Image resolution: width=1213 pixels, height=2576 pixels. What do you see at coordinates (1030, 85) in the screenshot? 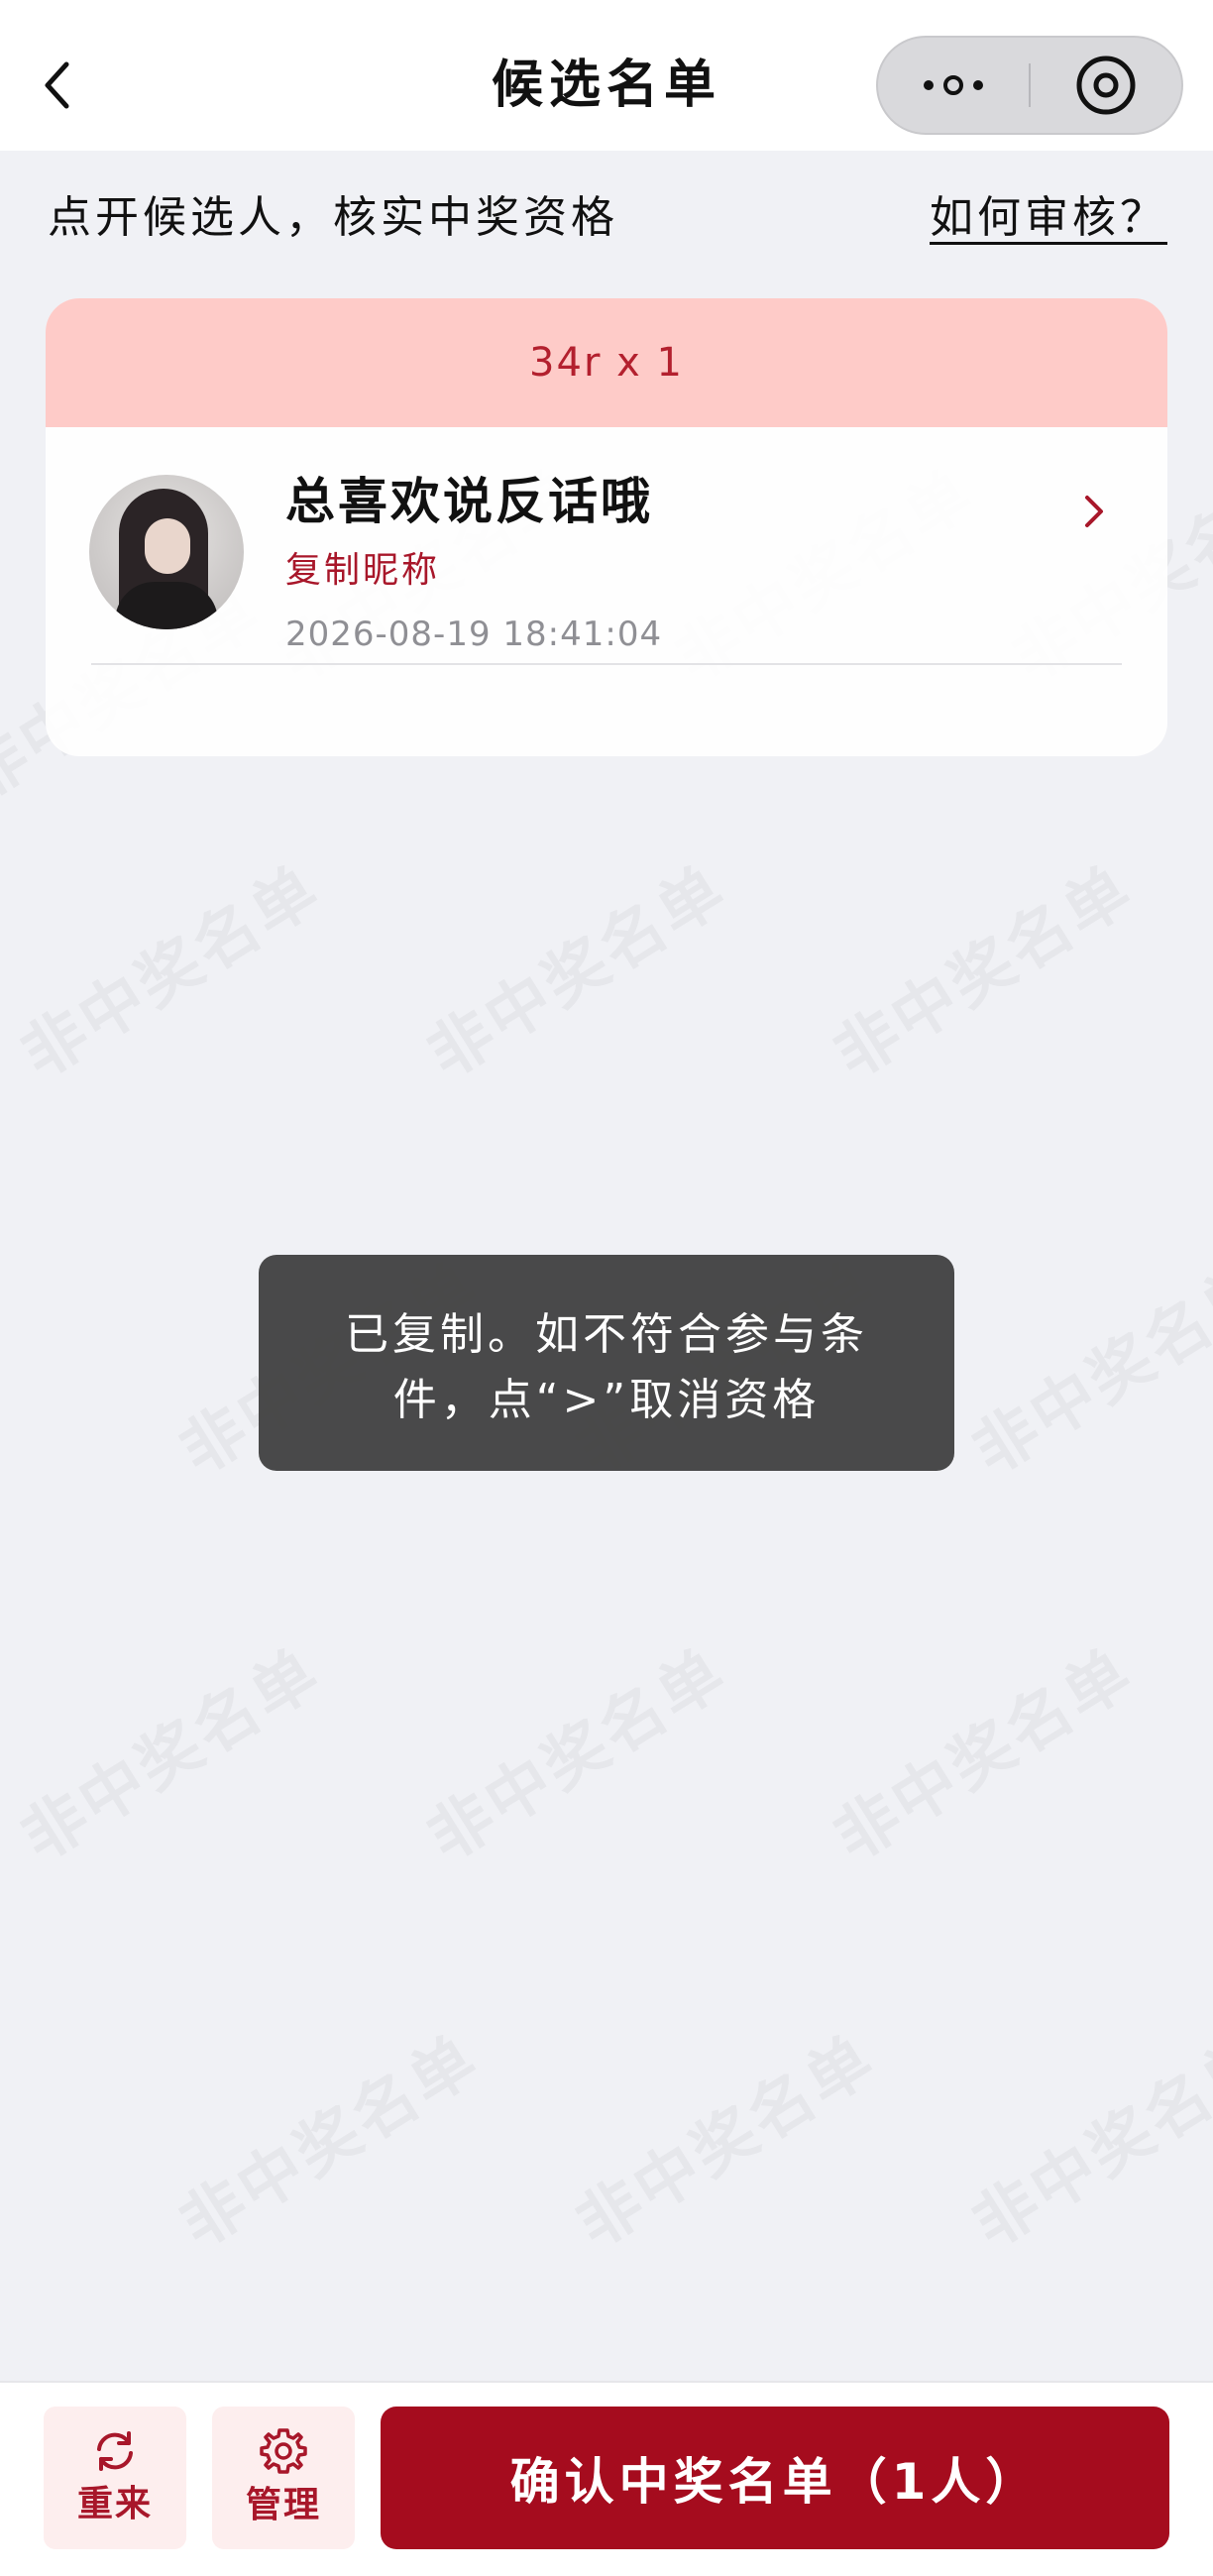
I see `mini-program-capsule` at bounding box center [1030, 85].